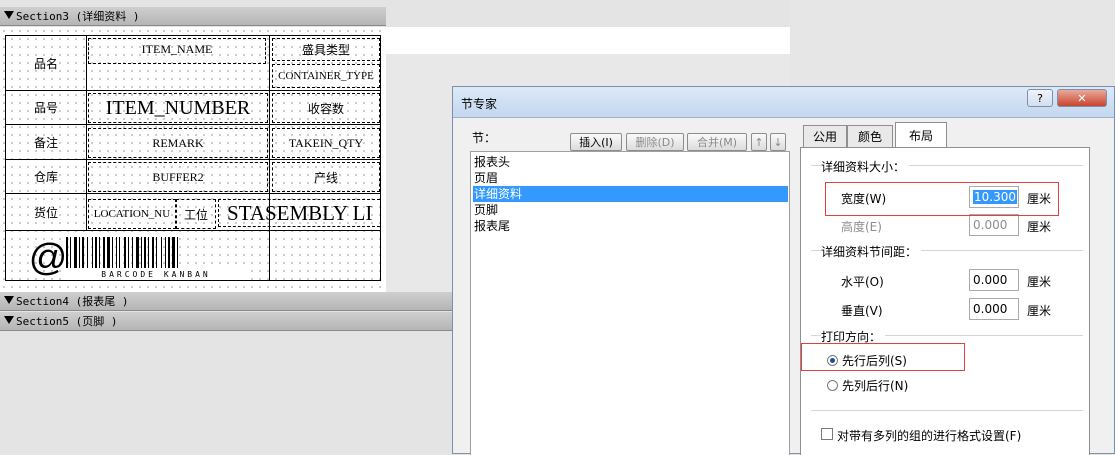  What do you see at coordinates (861, 227) in the screenshot?
I see `height-label: 高度(E)` at bounding box center [861, 227].